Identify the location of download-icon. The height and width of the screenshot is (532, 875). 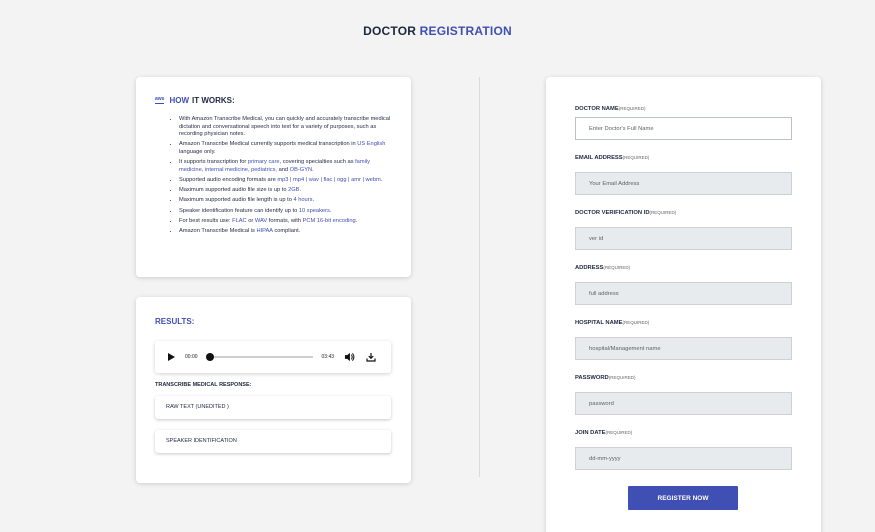
(371, 357).